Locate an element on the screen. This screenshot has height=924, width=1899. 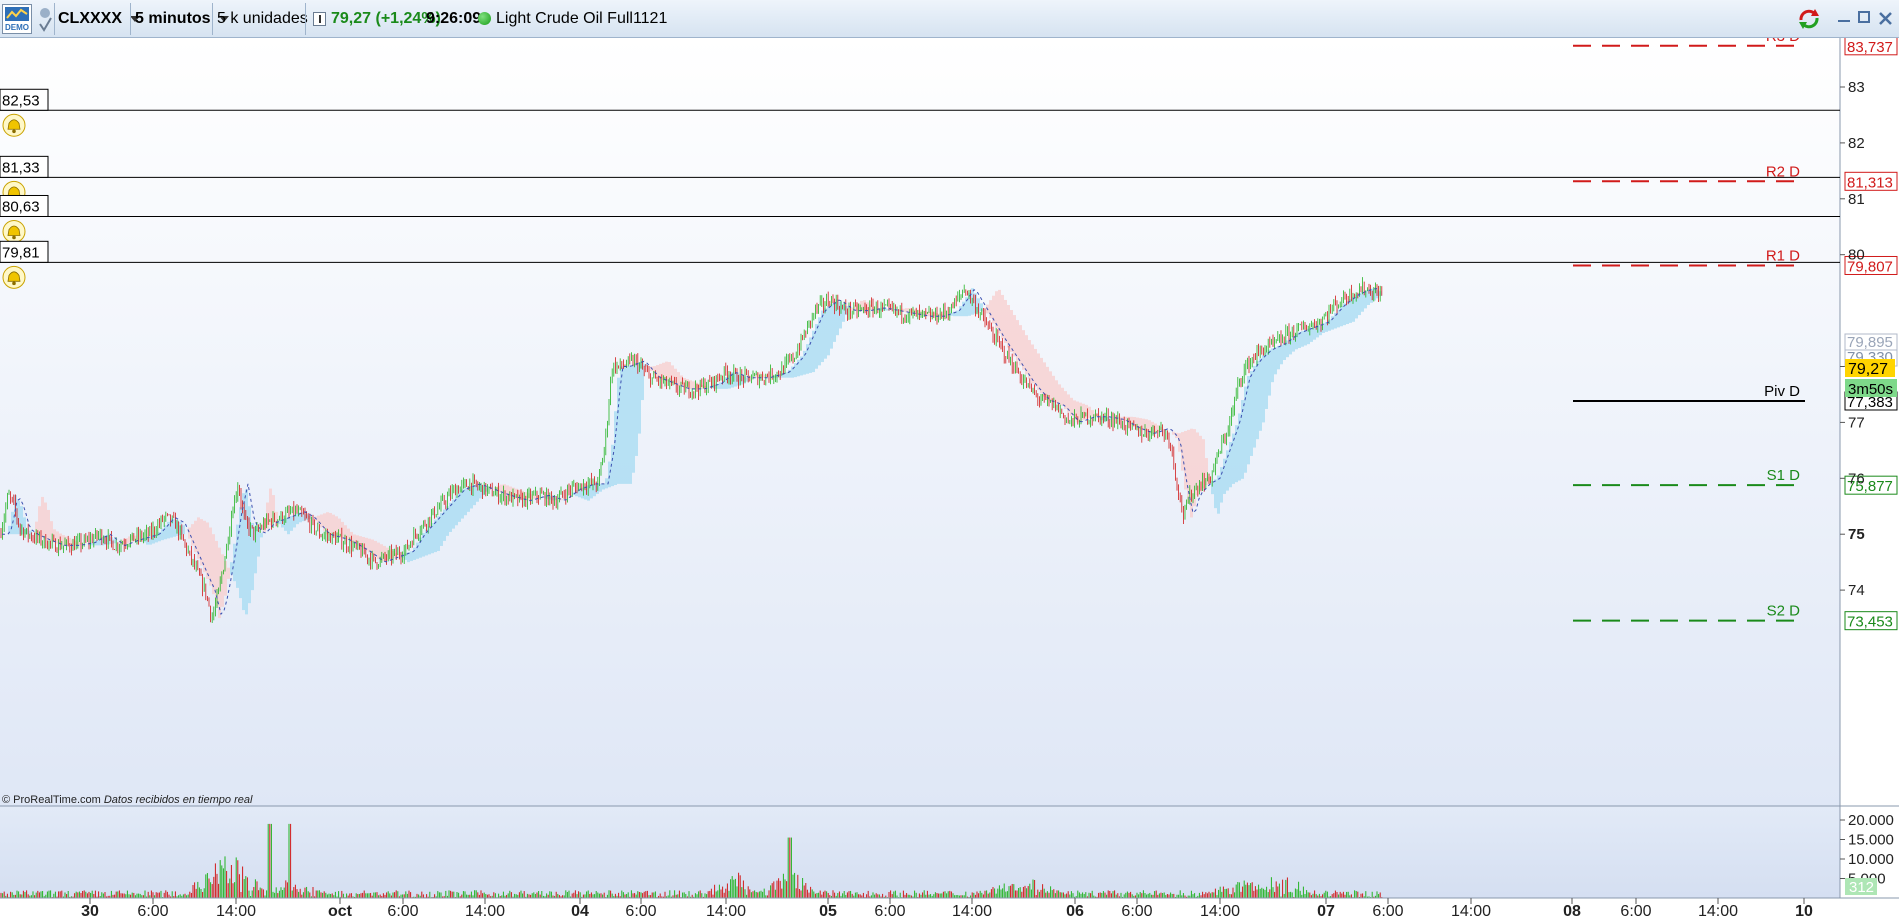
time-tick-label: 30 is located at coordinates (90, 911).